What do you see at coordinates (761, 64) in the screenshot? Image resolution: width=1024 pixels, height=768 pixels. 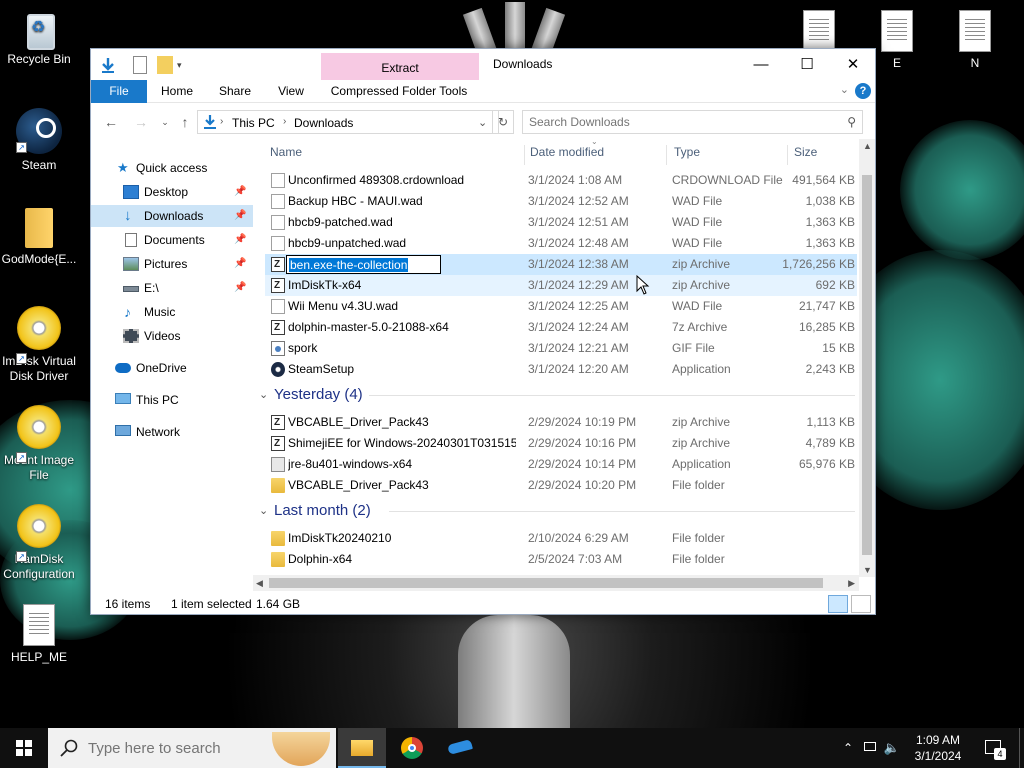 I see `minimize-button: —` at bounding box center [761, 64].